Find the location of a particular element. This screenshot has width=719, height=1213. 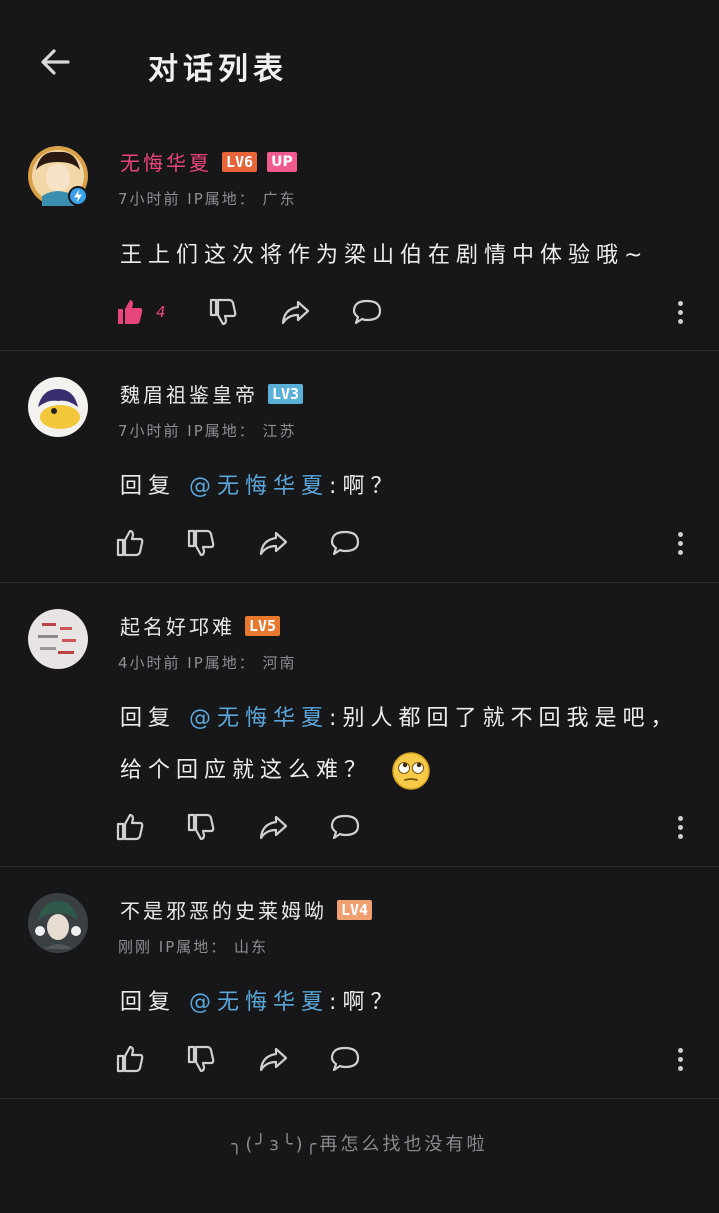

thumbs-up-filled-icon is located at coordinates (130, 312).